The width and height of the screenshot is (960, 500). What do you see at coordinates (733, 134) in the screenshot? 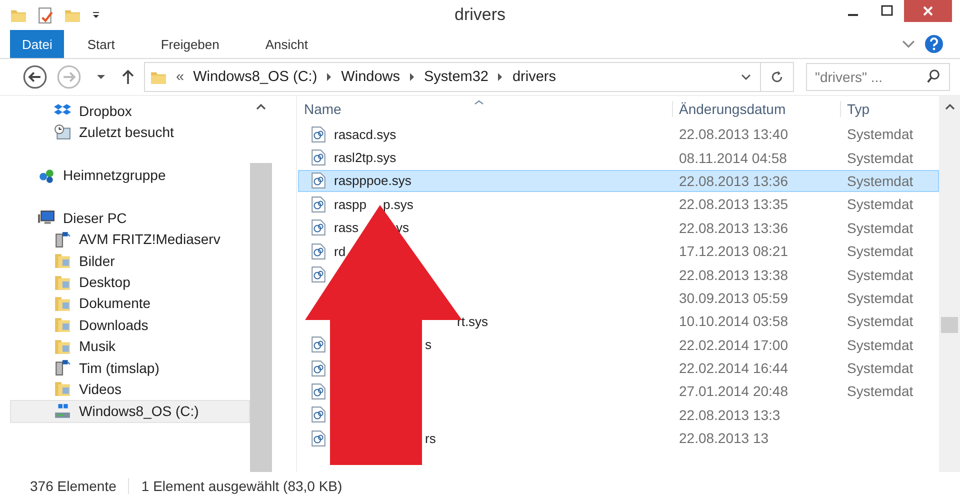
I see `modified-date: 22.08.2013 13:40` at bounding box center [733, 134].